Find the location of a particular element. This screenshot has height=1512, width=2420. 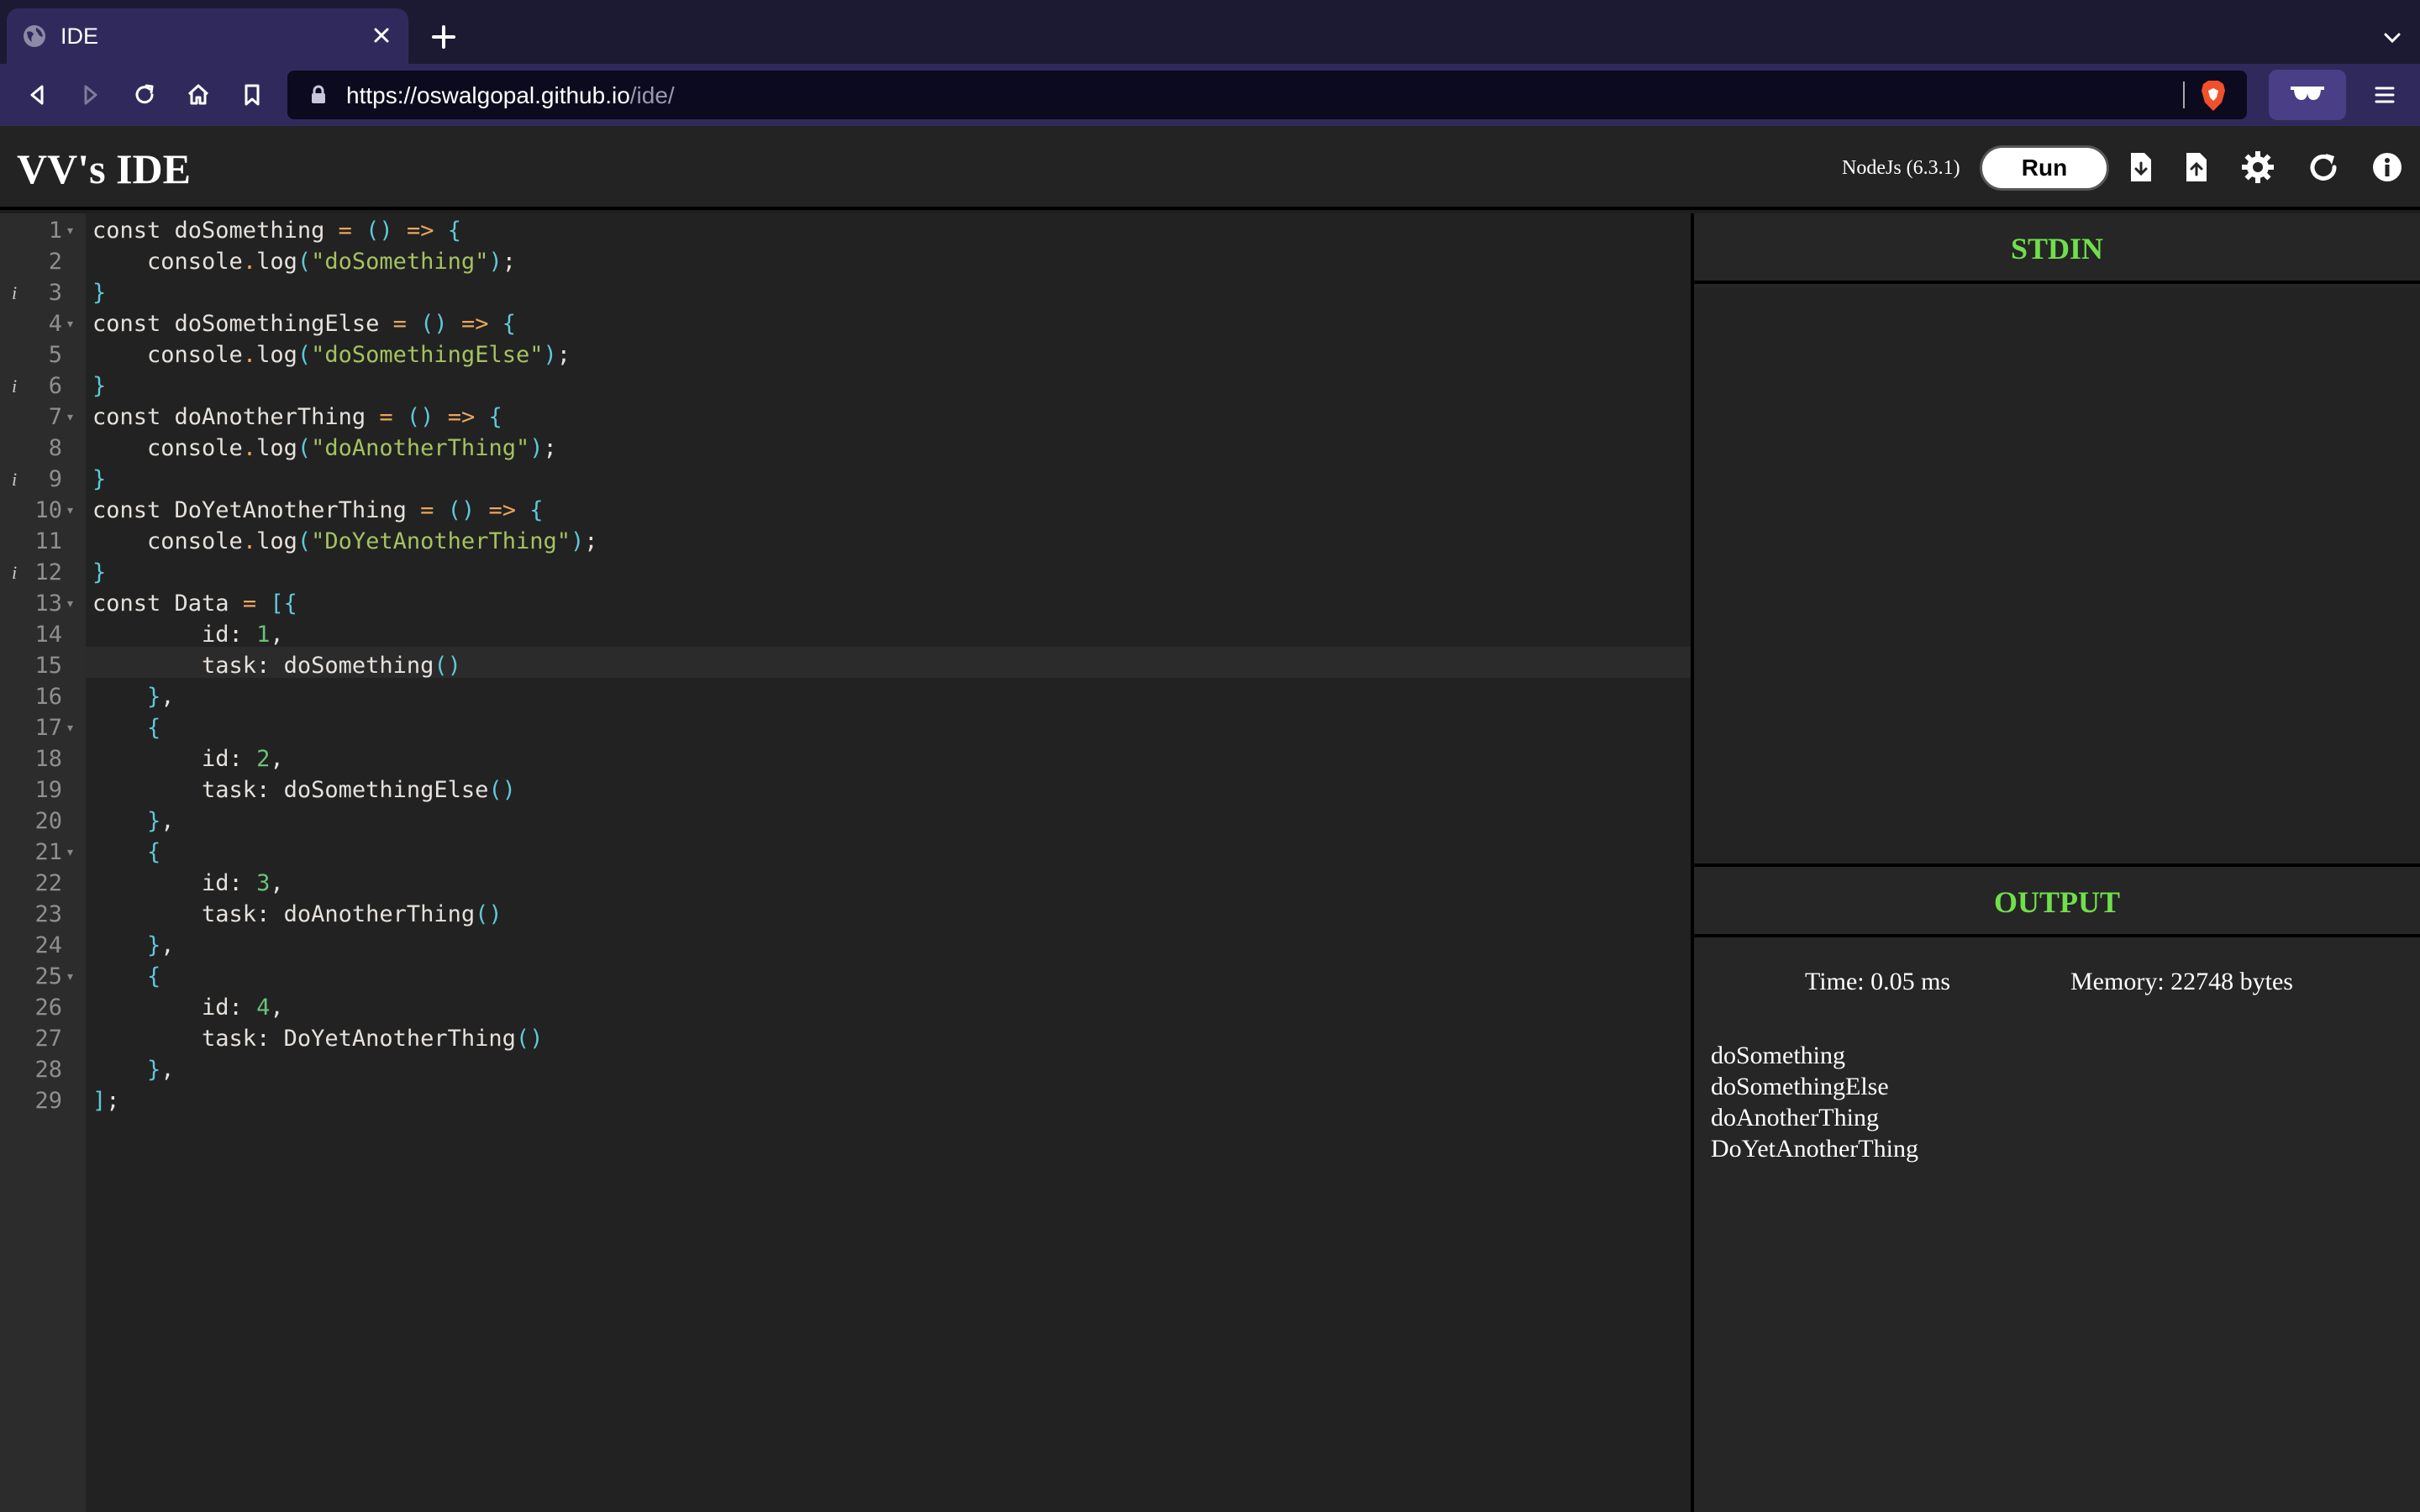

line-number: 17 is located at coordinates (48, 728).